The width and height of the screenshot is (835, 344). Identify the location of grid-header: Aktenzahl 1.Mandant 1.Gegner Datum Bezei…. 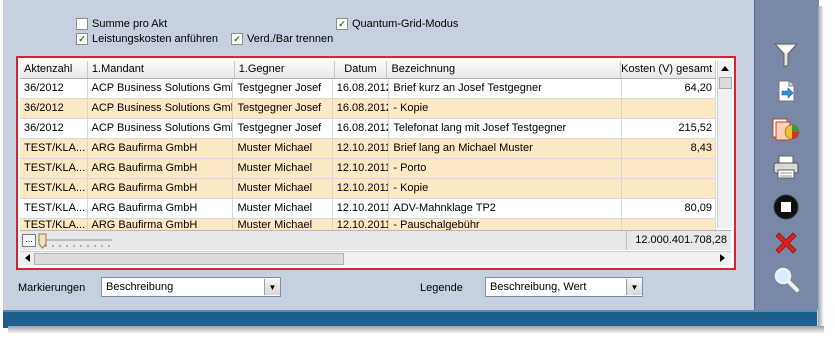
(368, 70).